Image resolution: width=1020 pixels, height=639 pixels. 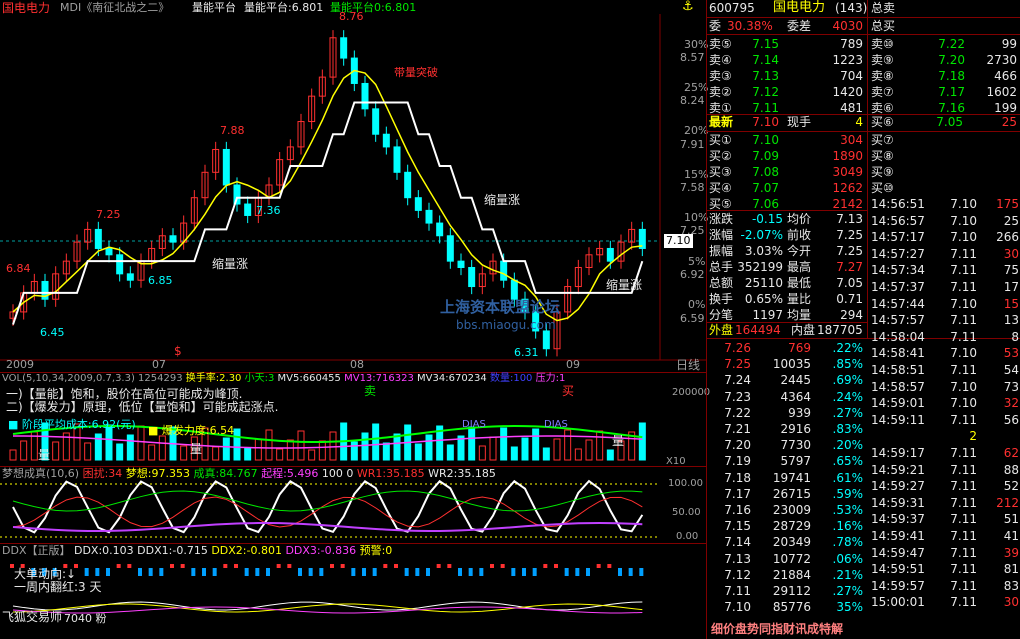 I want to click on stock-title: 国电电力, so click(x=26, y=8).